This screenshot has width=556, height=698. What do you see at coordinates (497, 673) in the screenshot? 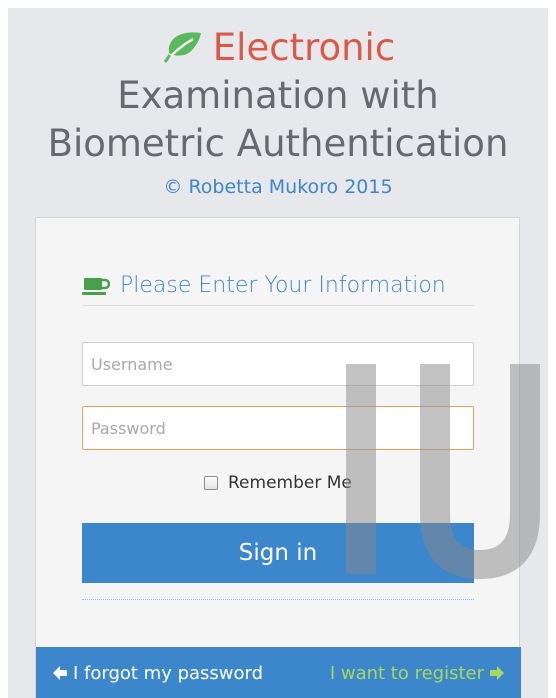
I see `arrow-right-icon` at bounding box center [497, 673].